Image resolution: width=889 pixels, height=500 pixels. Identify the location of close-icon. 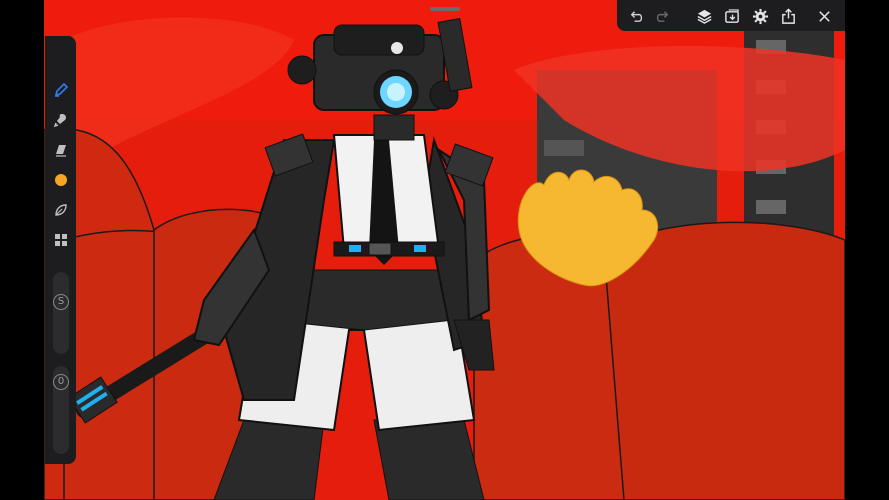
(824, 16).